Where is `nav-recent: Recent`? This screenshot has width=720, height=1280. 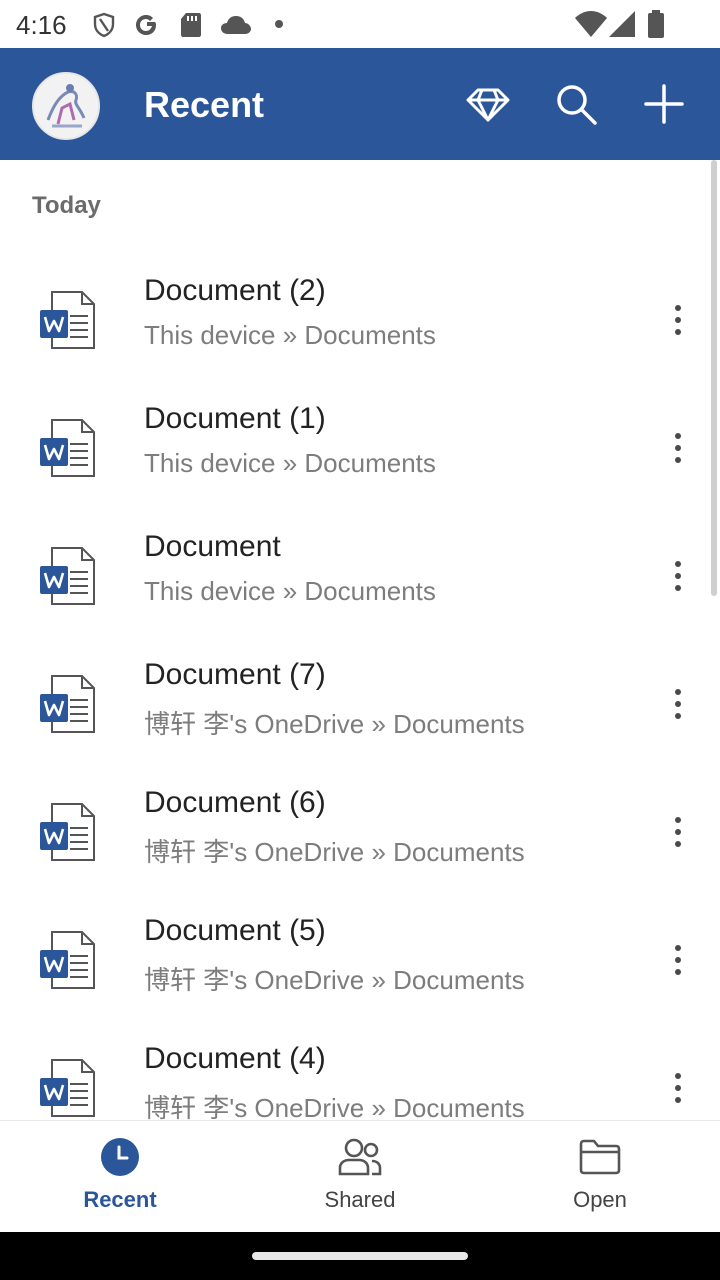
nav-recent: Recent is located at coordinates (120, 1177).